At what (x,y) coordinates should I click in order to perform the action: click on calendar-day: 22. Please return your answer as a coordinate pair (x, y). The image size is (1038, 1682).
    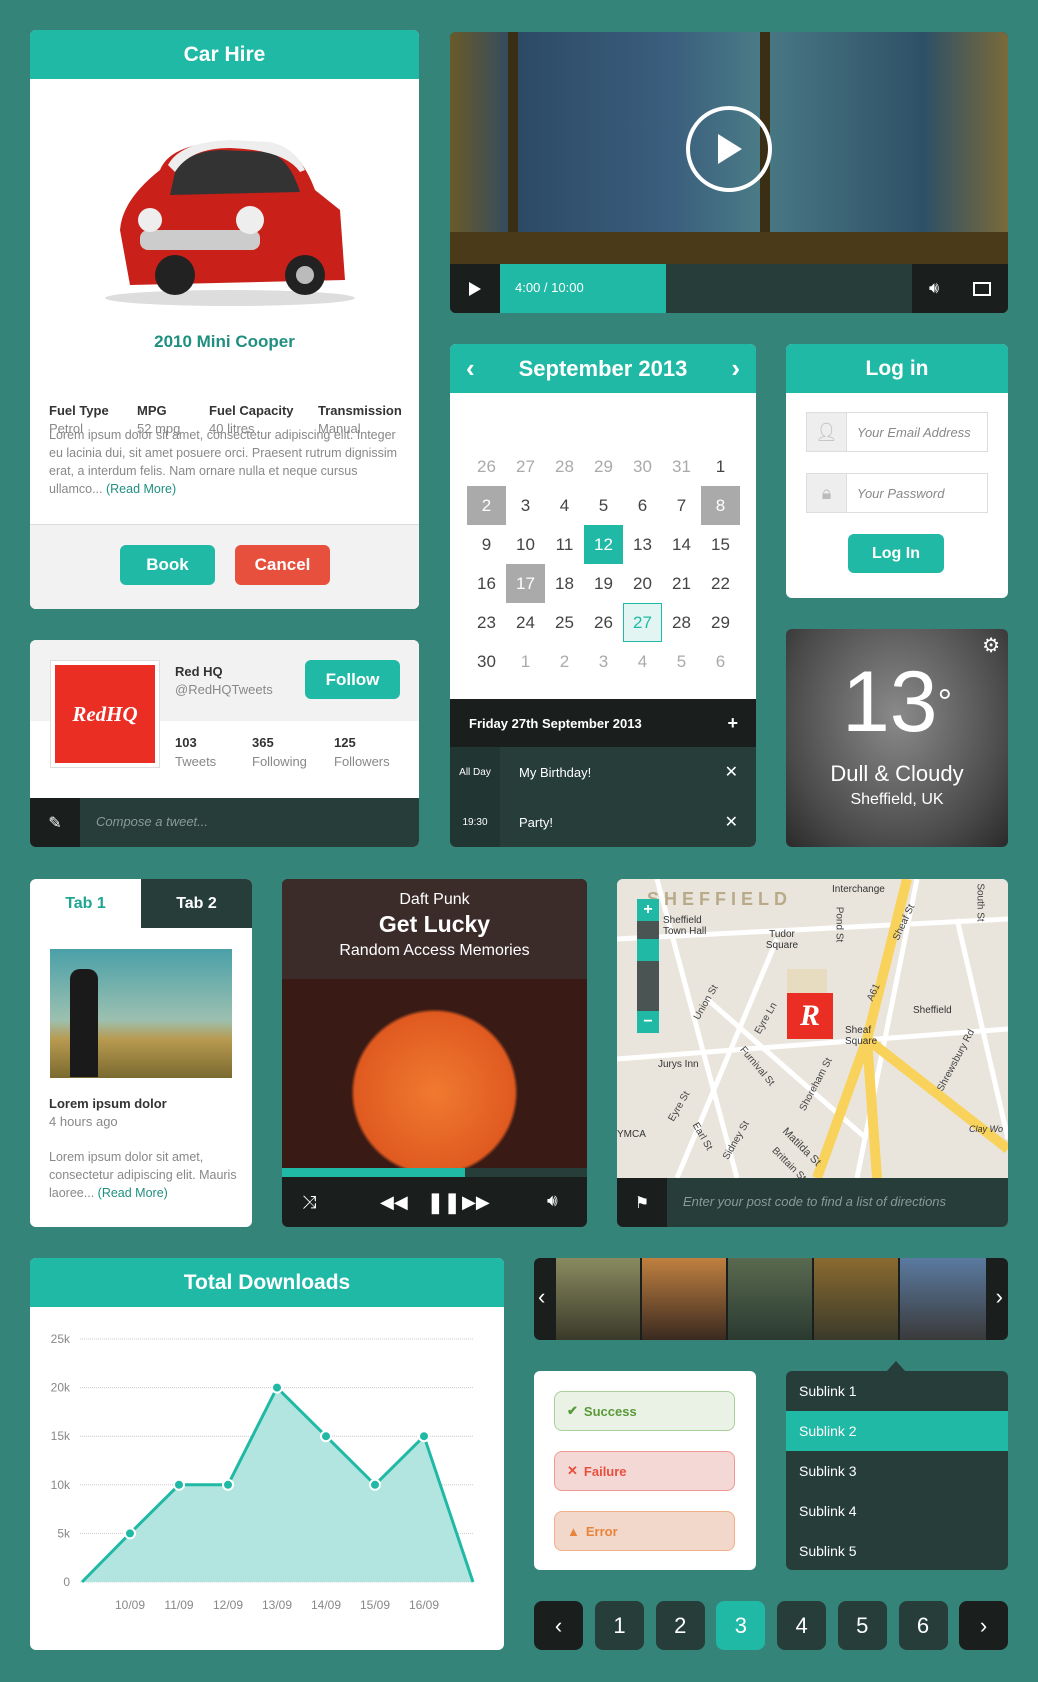
    Looking at the image, I should click on (720, 583).